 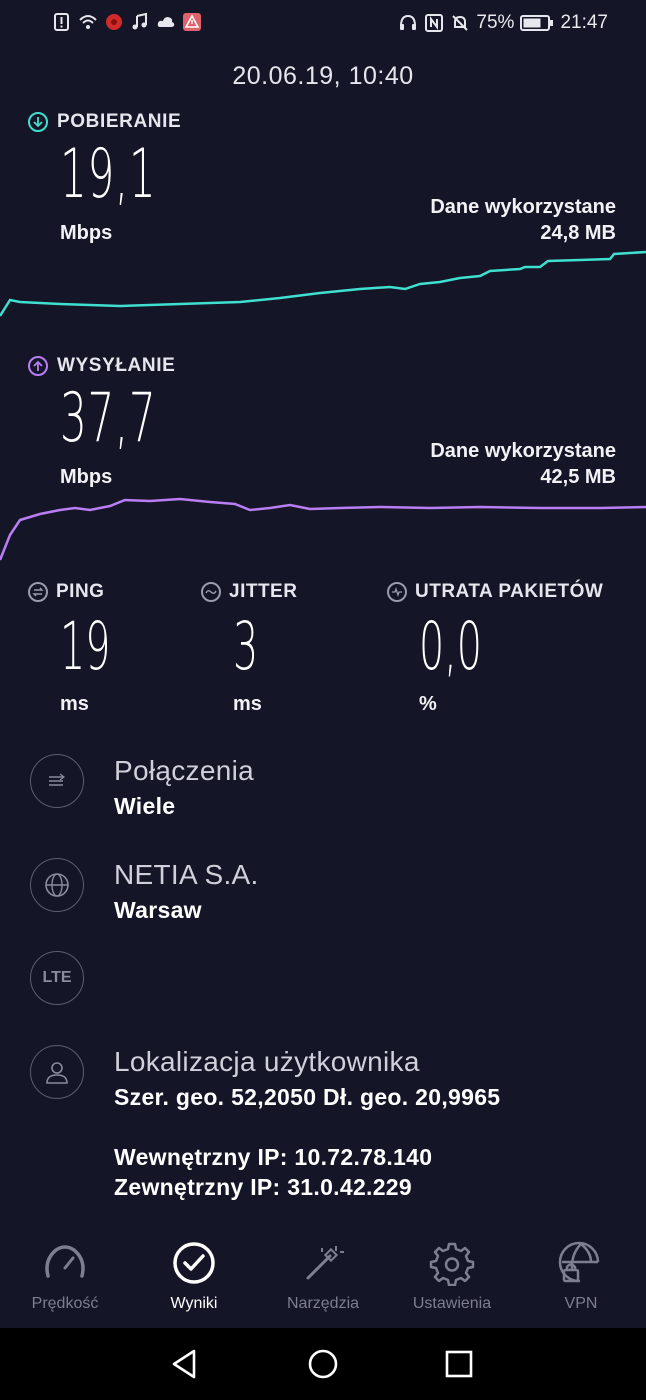 I want to click on packet-loss-label: UTRATA PAKIETÓW, so click(x=495, y=592).